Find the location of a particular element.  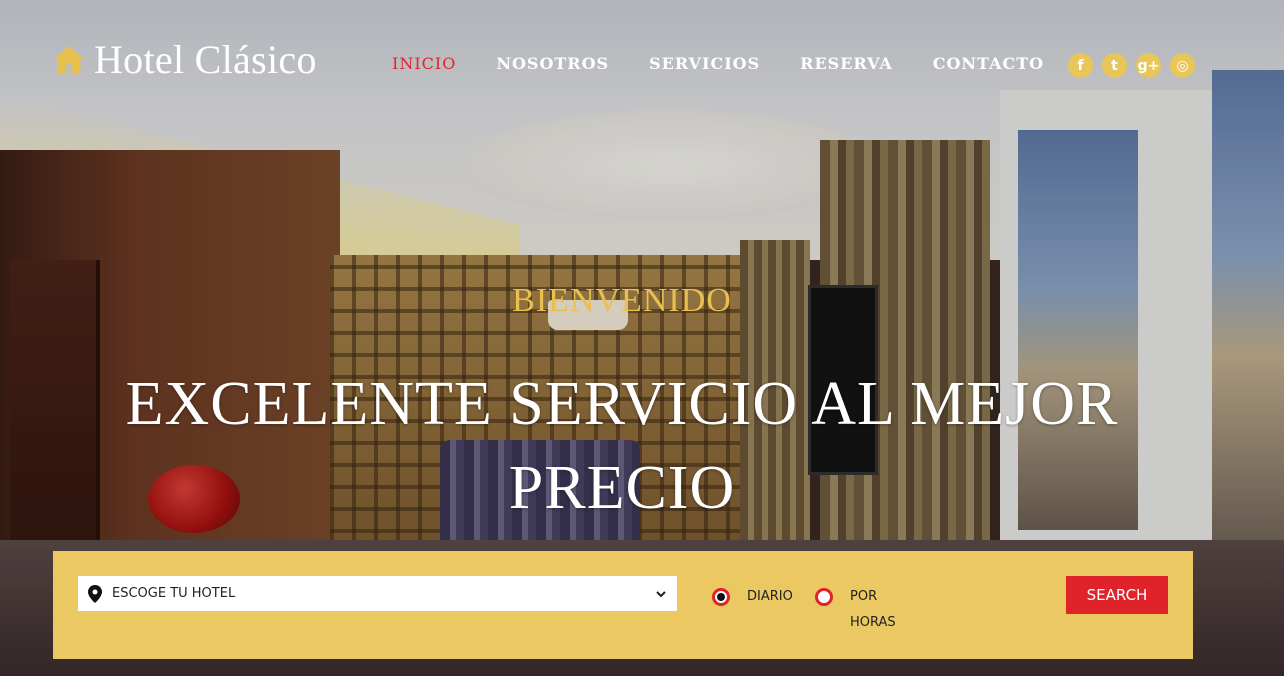

hotel-select: ESCOGE TU HOTEL is located at coordinates (377, 593).